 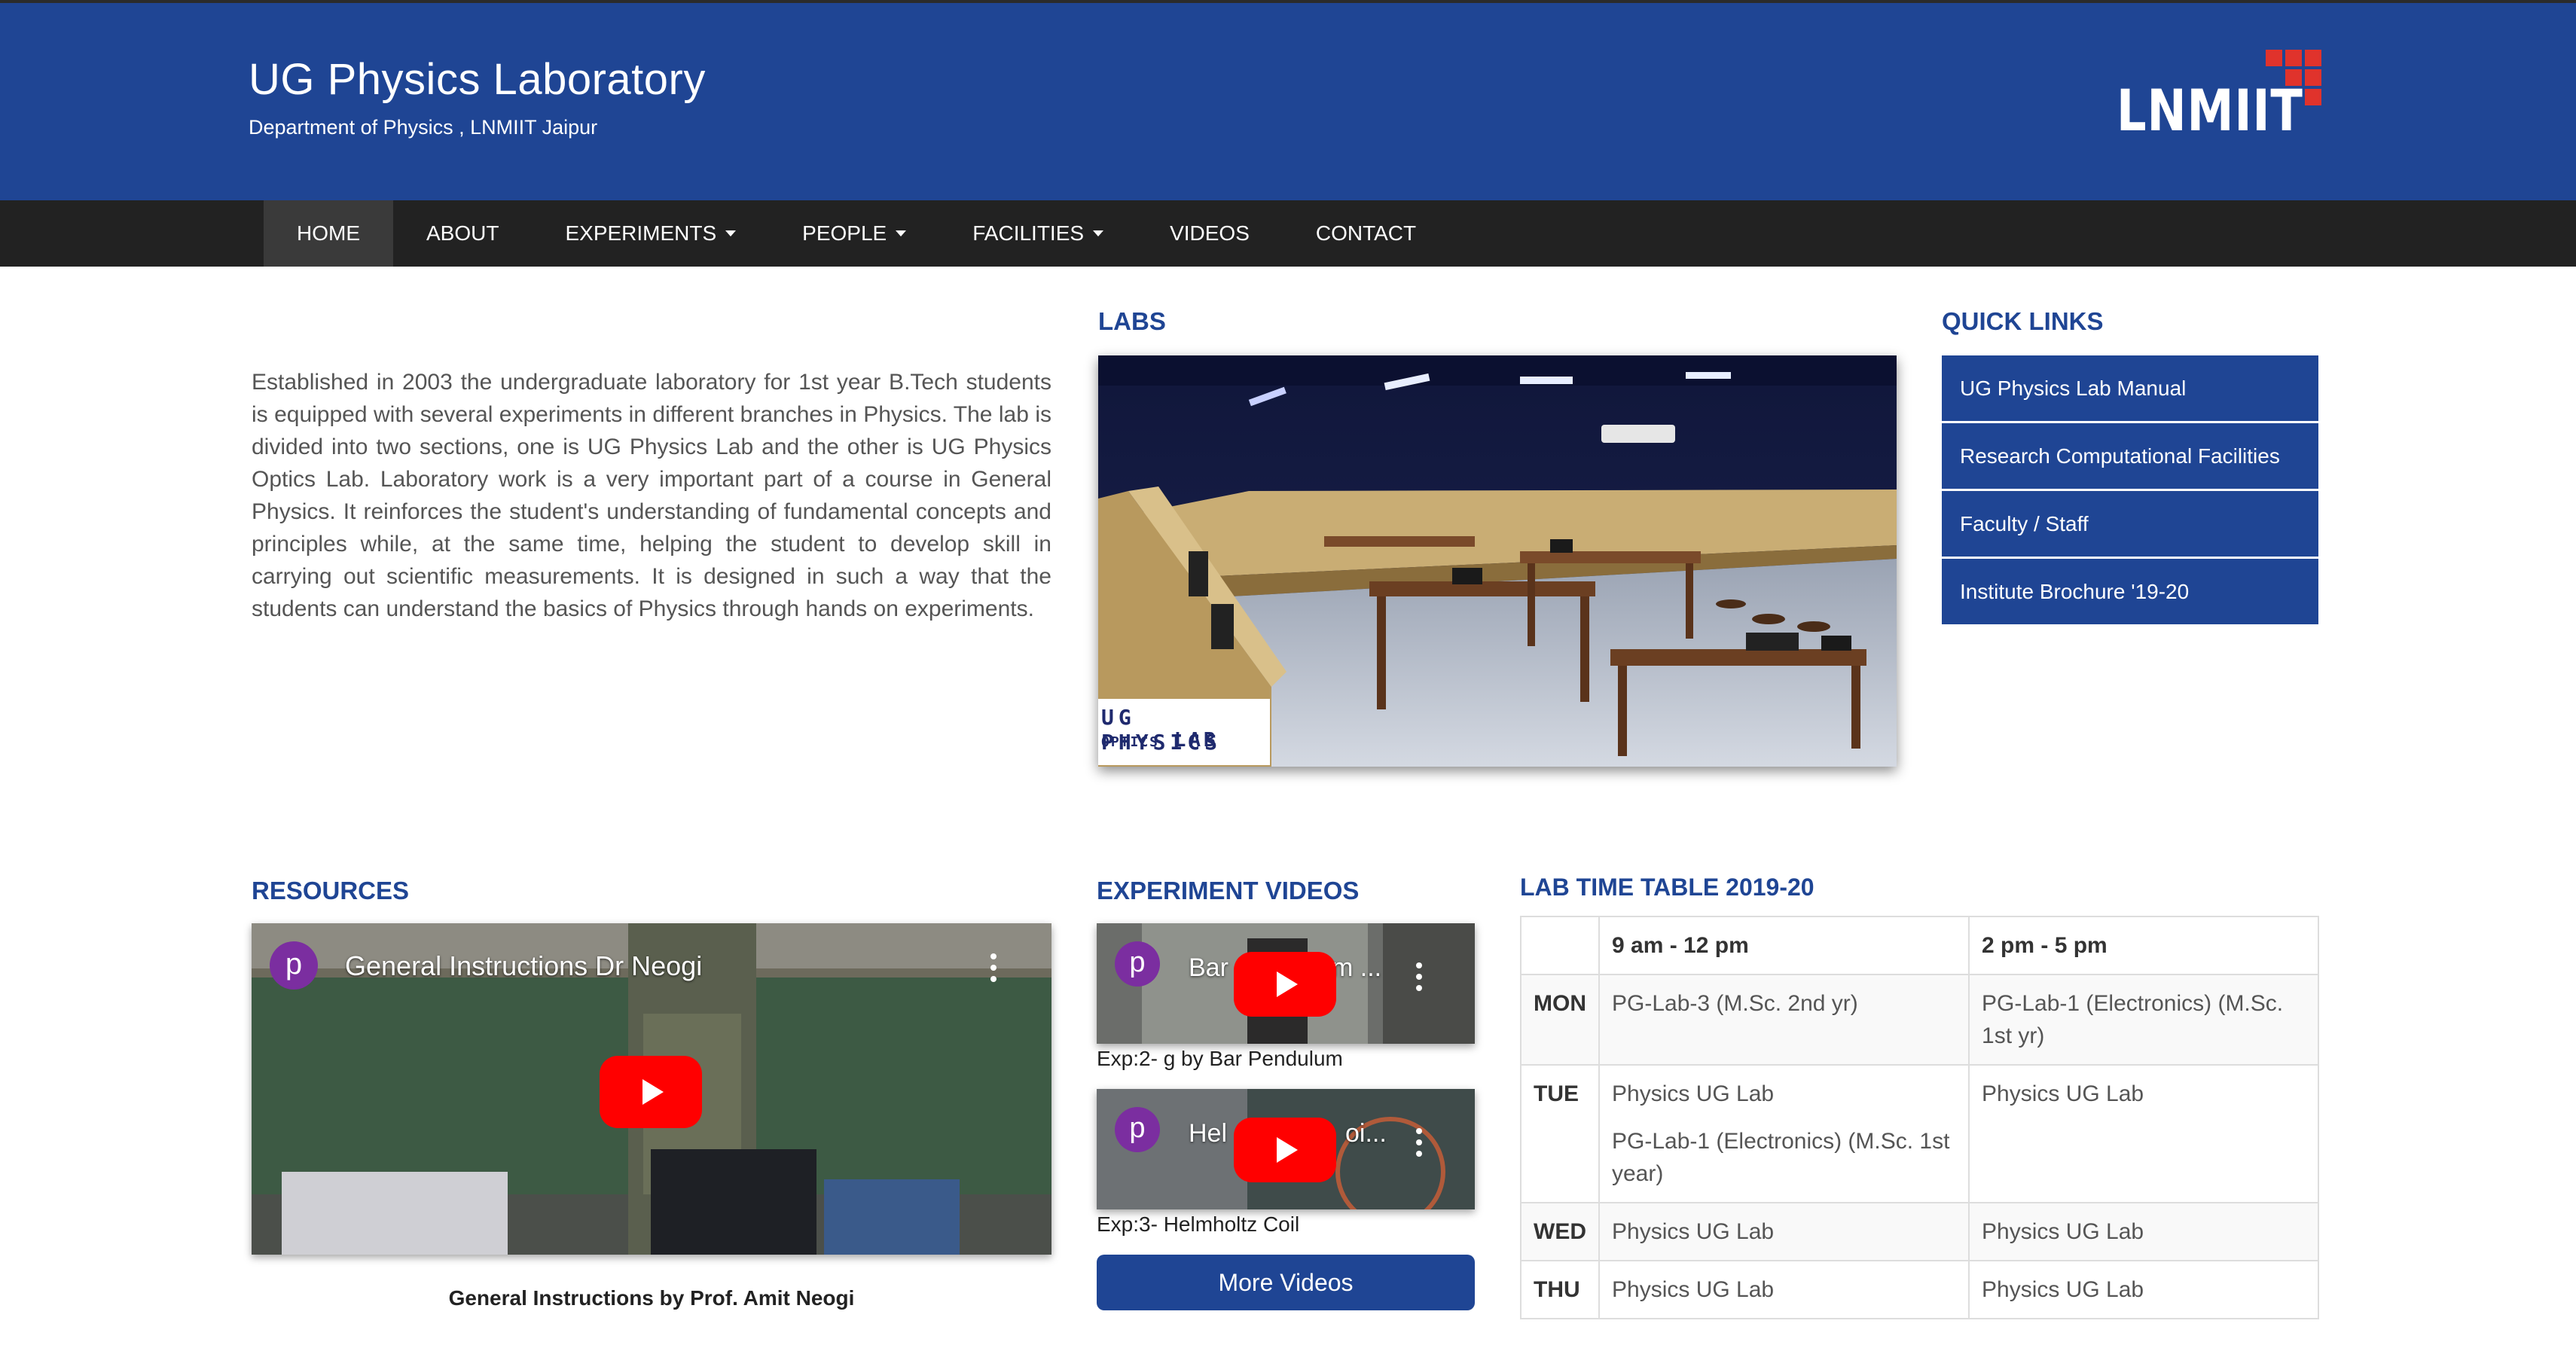 What do you see at coordinates (1220, 1059) in the screenshot?
I see `experiment-video-caption: Exp:2- g by Bar Pendulum` at bounding box center [1220, 1059].